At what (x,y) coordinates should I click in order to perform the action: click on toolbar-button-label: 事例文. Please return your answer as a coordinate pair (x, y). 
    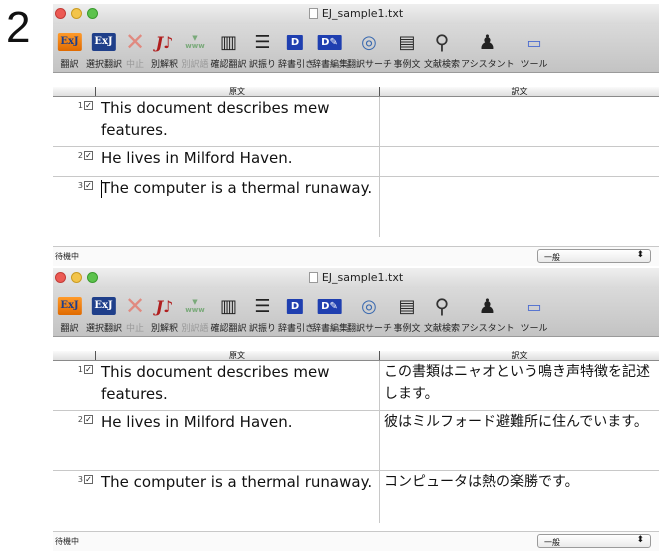
    Looking at the image, I should click on (407, 329).